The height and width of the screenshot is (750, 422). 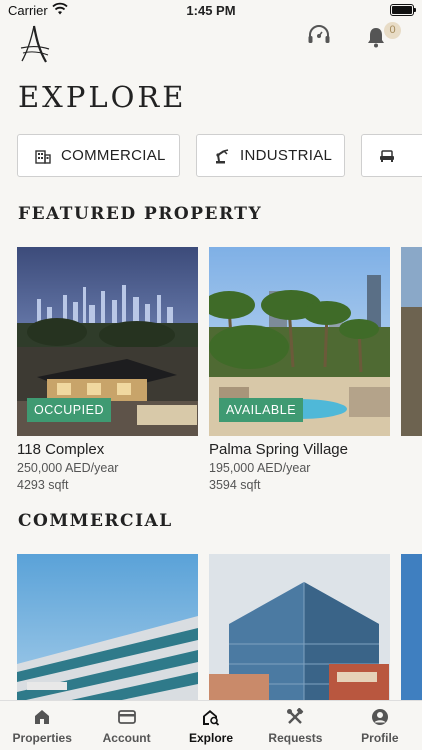 I want to click on page-title: EXPLORE, so click(x=102, y=97).